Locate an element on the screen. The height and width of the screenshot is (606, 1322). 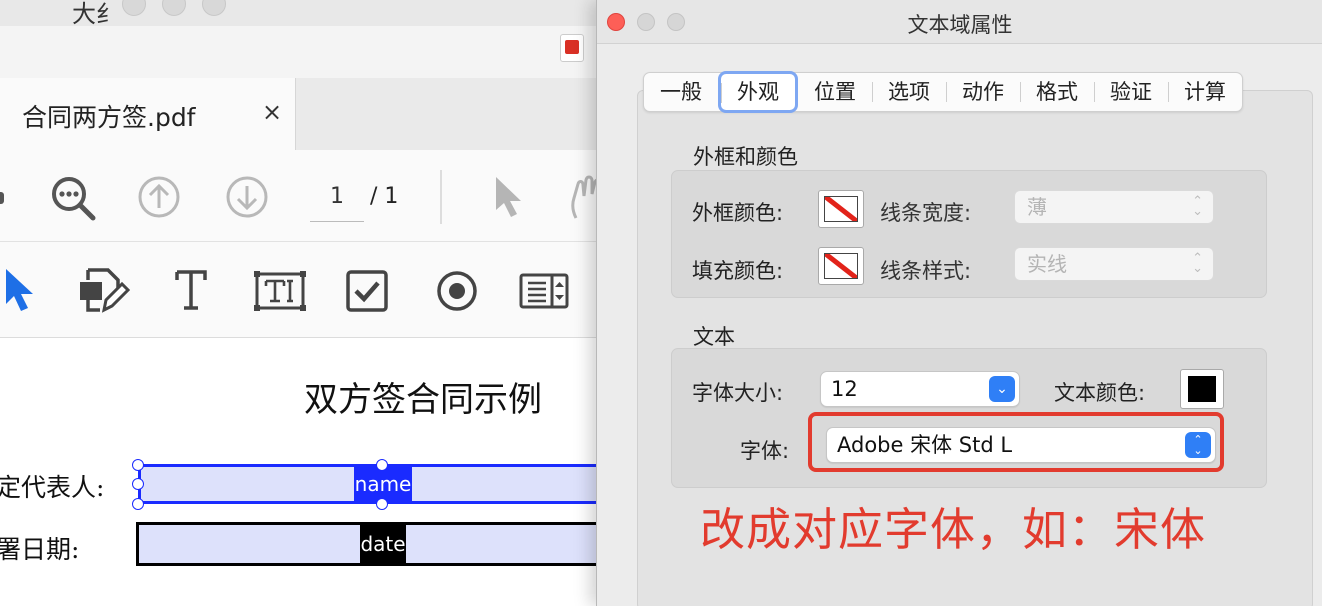
text-color-fill is located at coordinates (1202, 389).